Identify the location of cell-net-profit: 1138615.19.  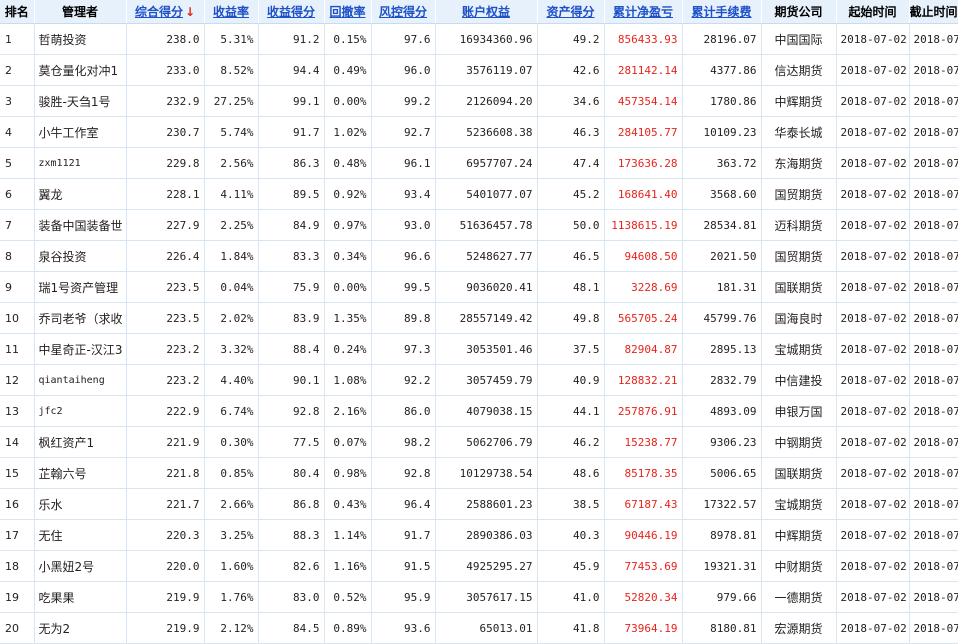
(643, 225).